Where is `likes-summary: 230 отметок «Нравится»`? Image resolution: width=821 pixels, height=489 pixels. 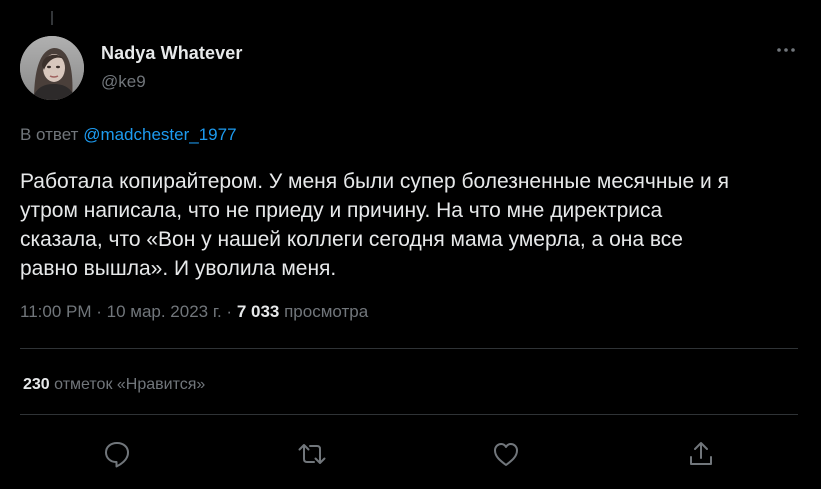
likes-summary: 230 отметок «Нравится» is located at coordinates (114, 385).